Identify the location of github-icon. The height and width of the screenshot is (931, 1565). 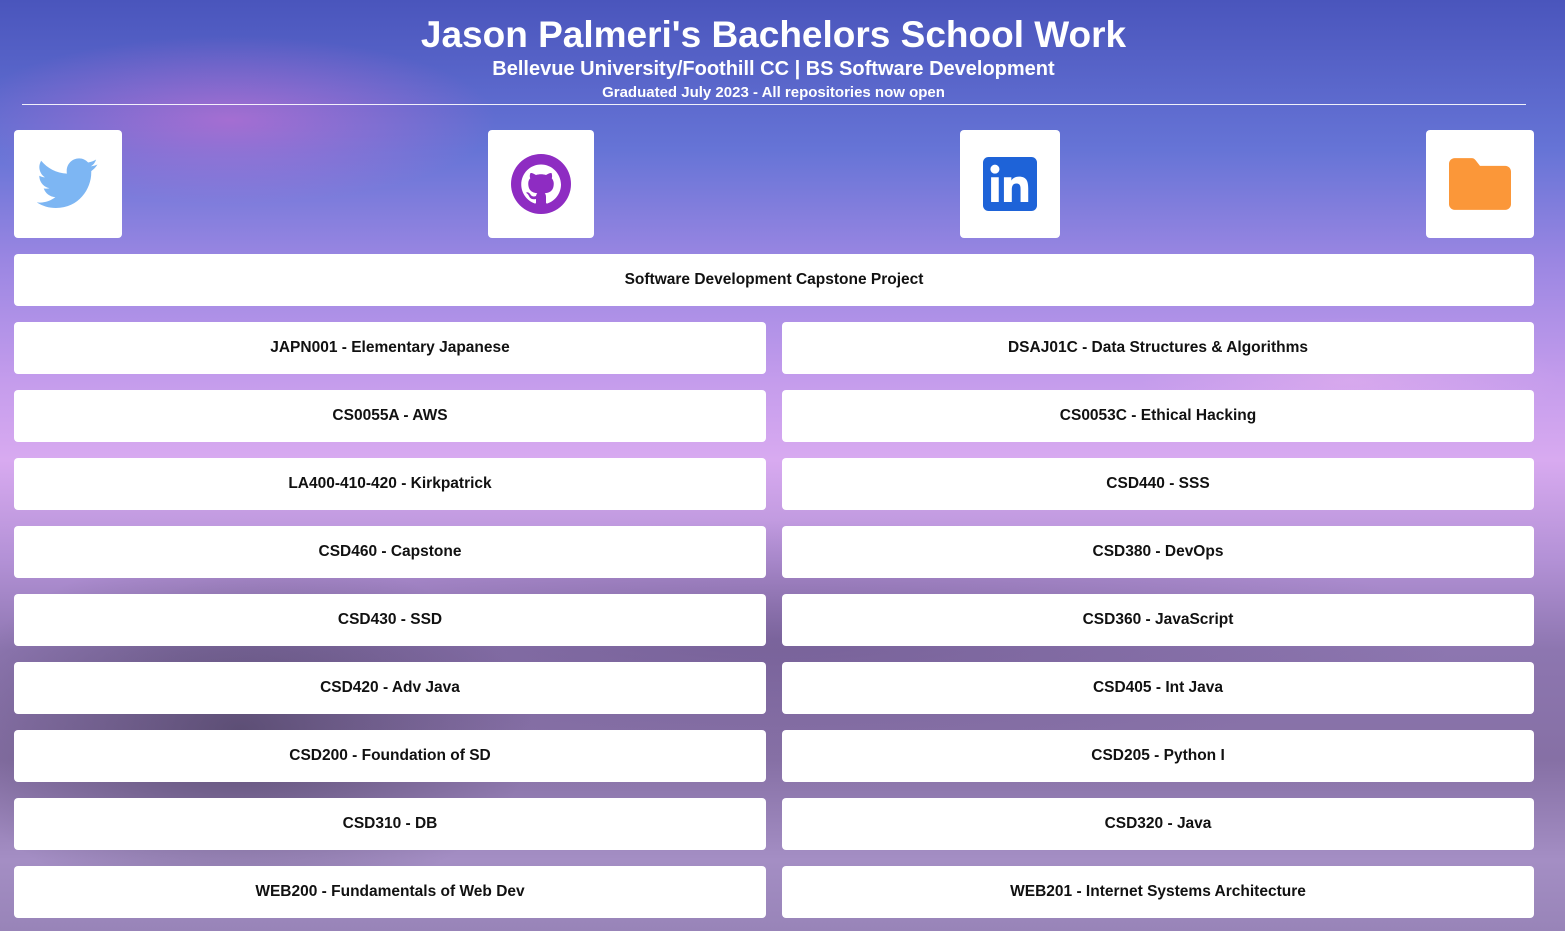
(541, 184).